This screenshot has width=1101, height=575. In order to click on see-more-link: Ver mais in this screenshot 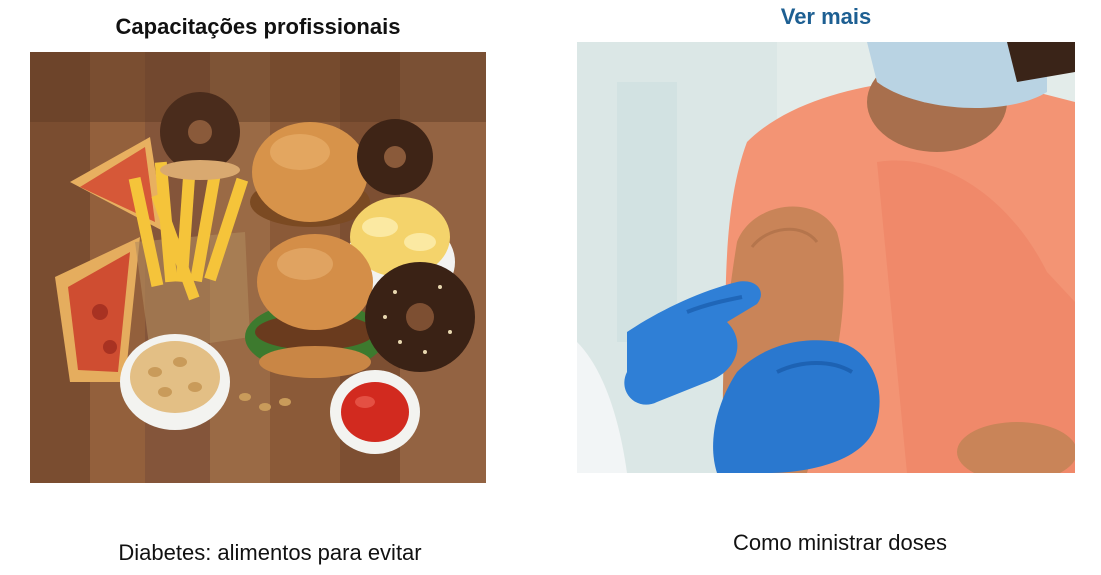, I will do `click(826, 17)`.